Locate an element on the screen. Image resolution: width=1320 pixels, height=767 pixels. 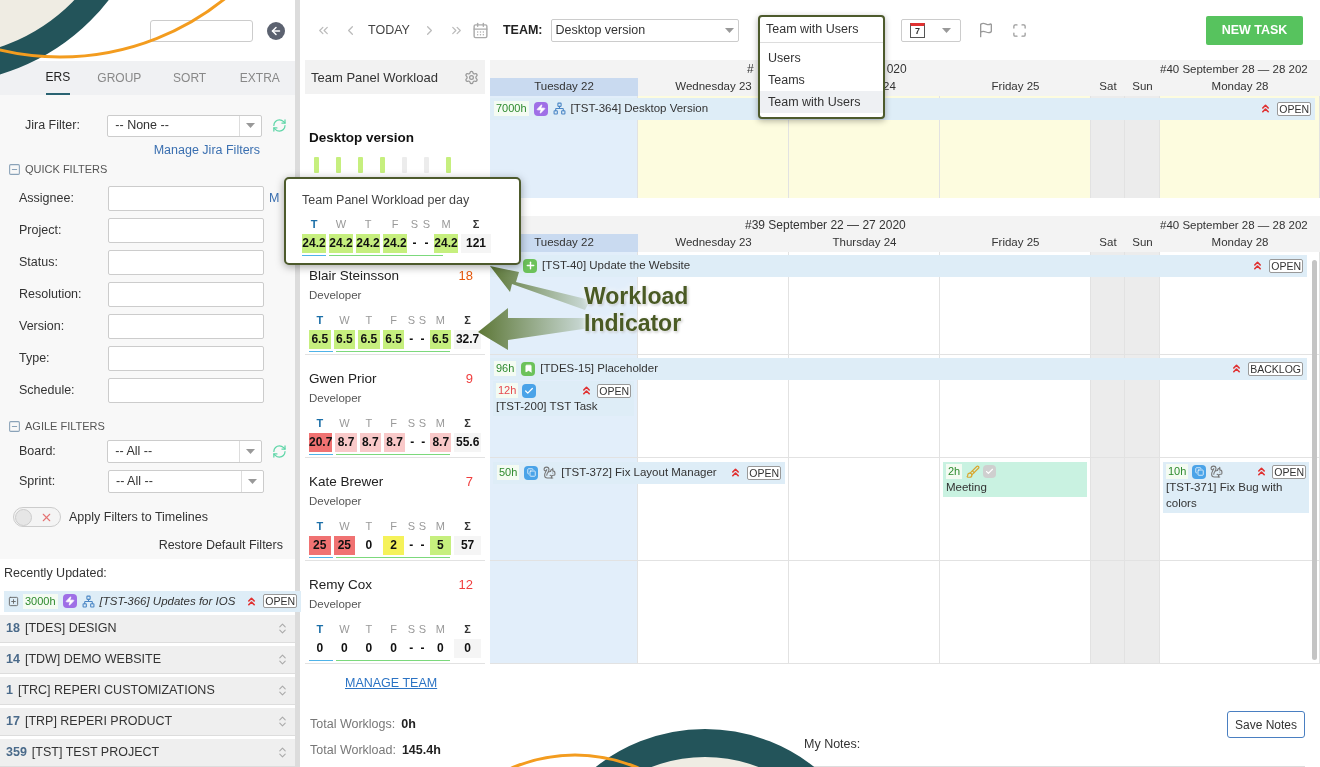
field-label: Jira Filter: is located at coordinates (52, 126).